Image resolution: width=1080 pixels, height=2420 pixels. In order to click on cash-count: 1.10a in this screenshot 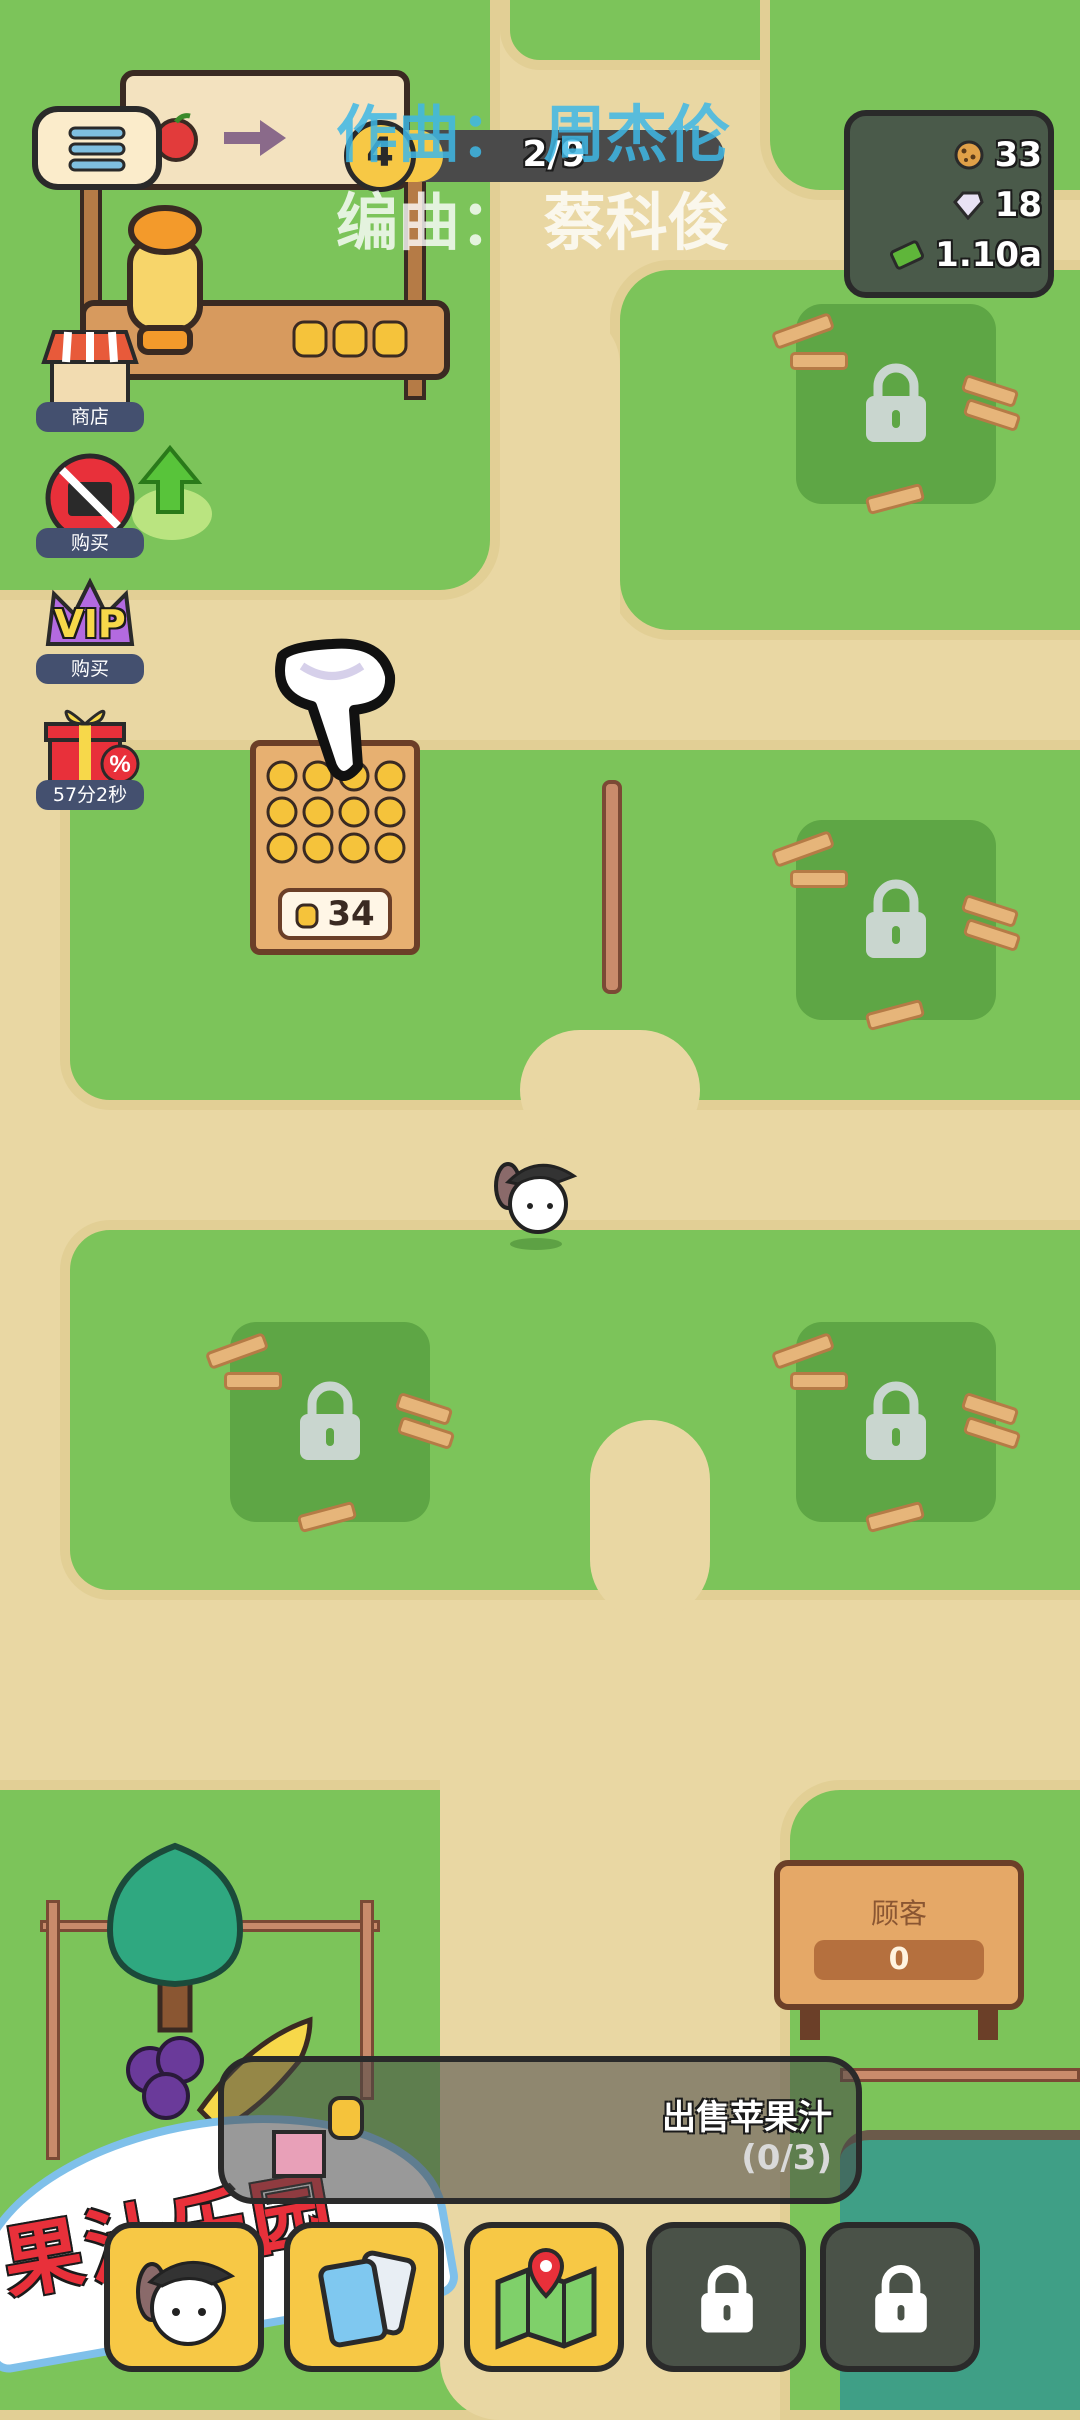, I will do `click(988, 255)`.